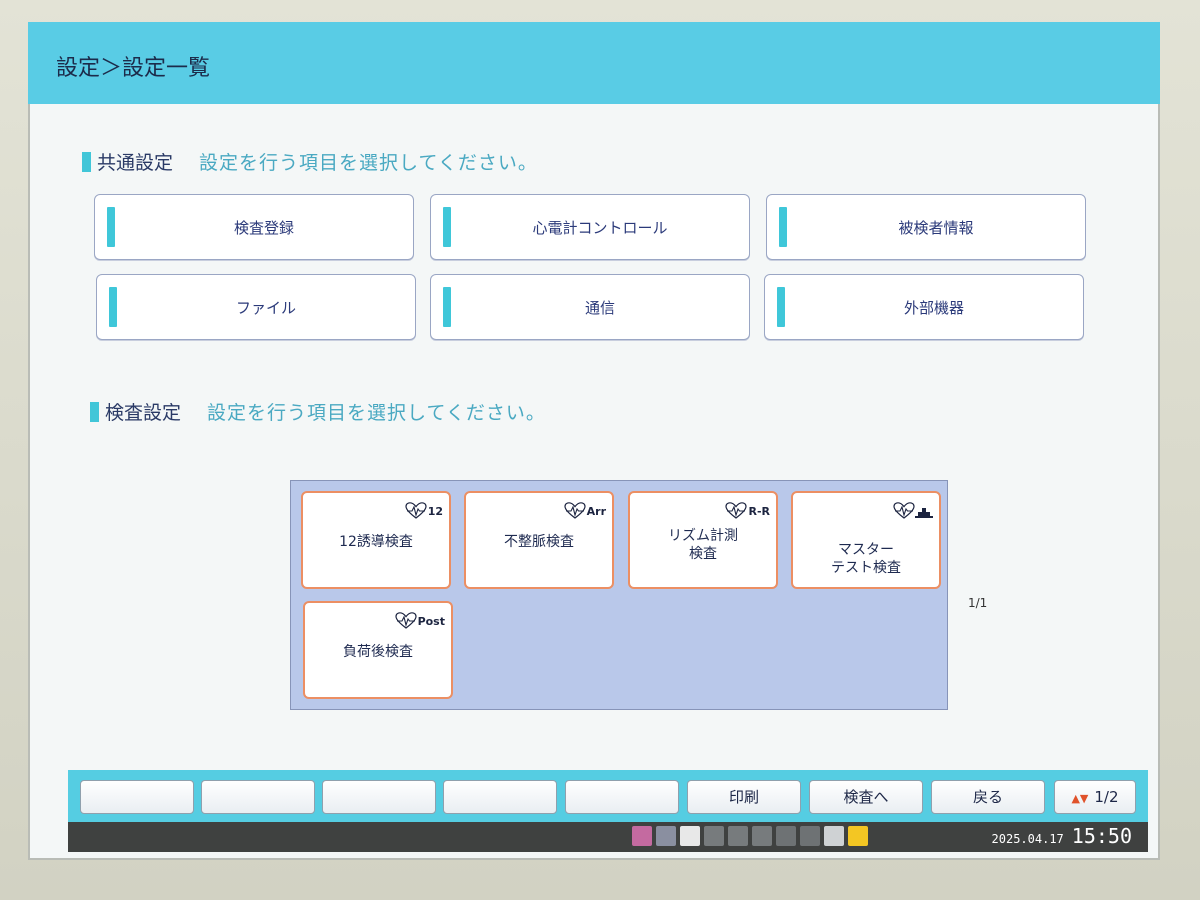  I want to click on exam-post-load-button: Post 負荷後検査, so click(378, 650).